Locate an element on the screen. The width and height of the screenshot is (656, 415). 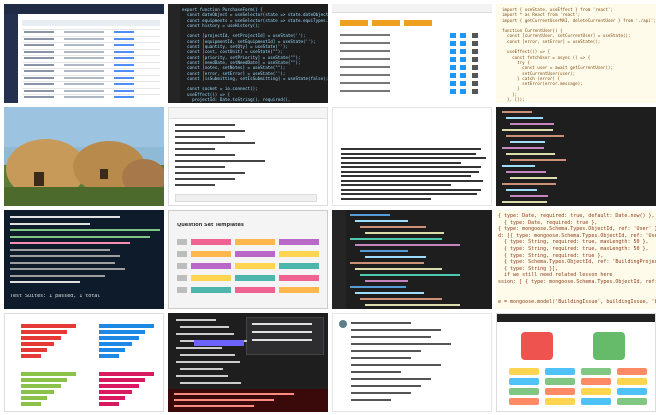
code-line: { type: String, required: true }, is located at coordinates (551, 255).